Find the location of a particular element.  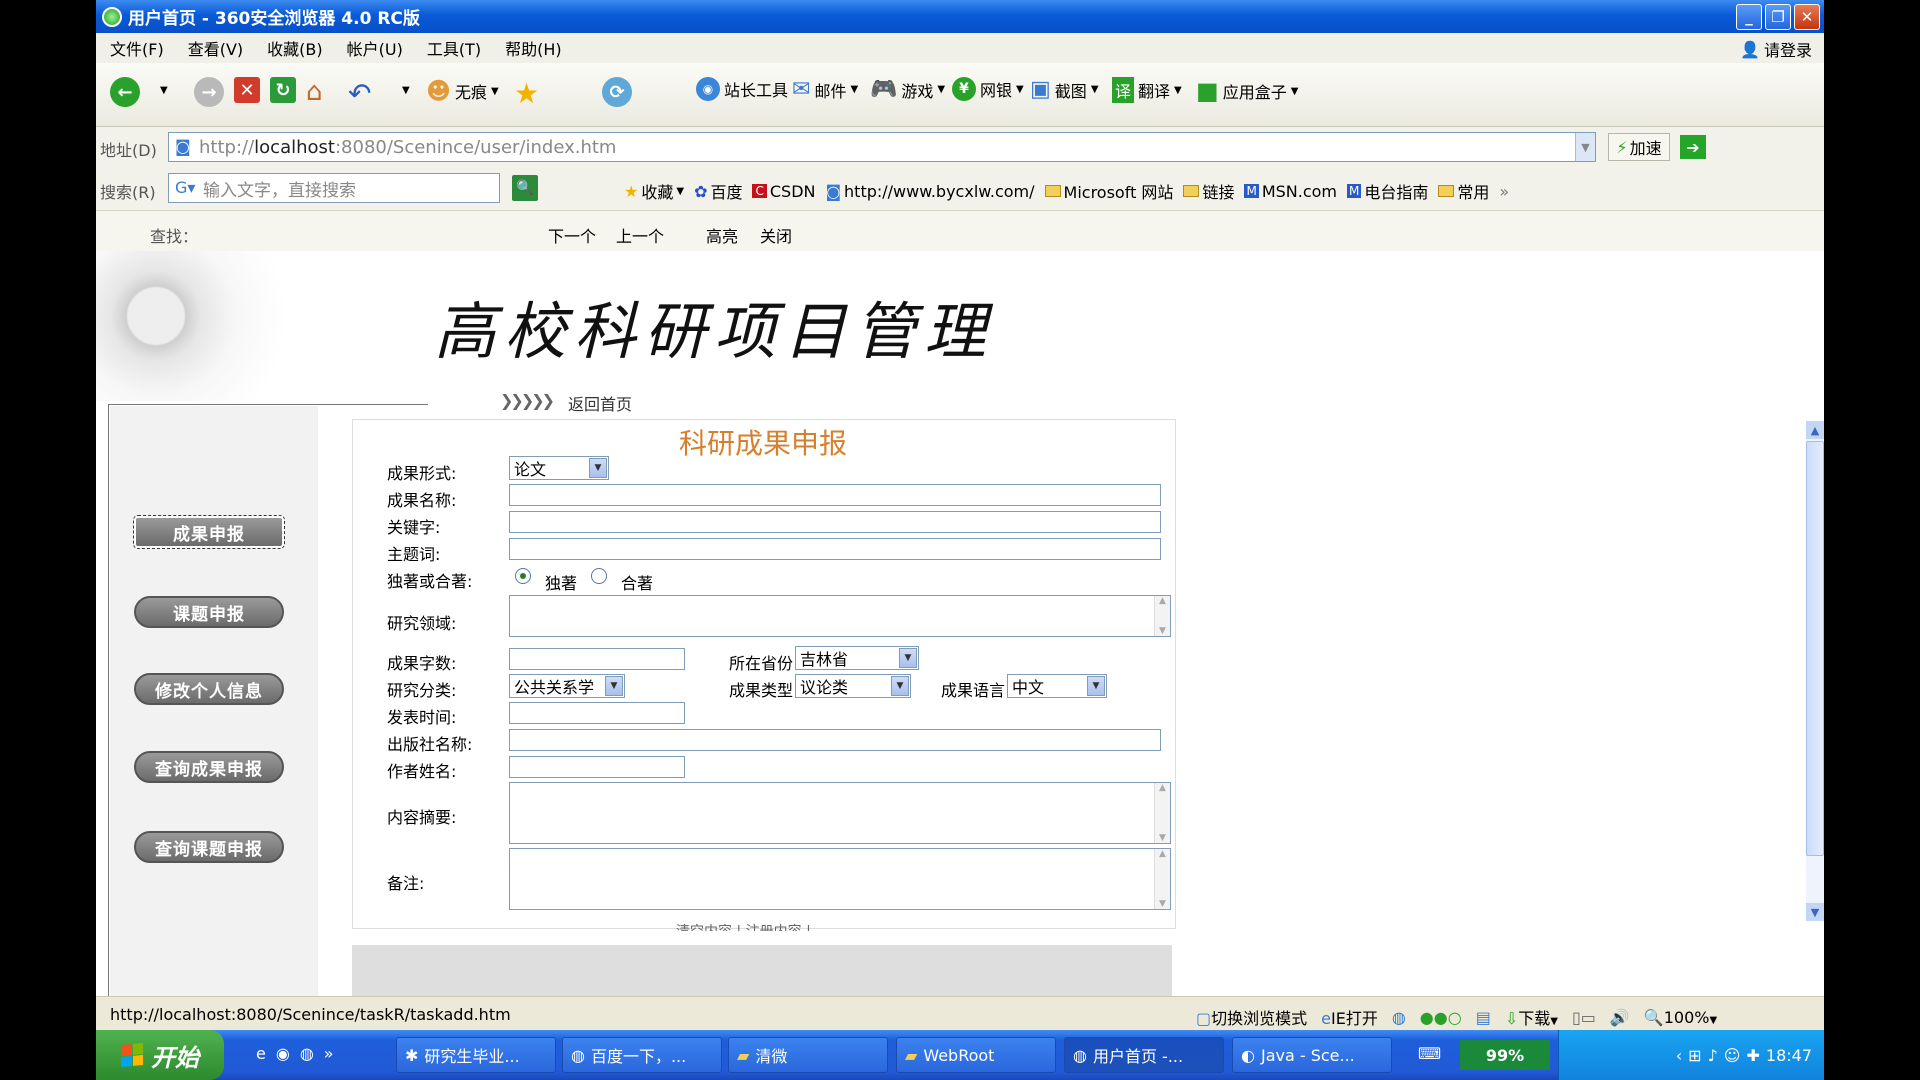

sidebar-item-edit-profile: 修改个人信息 is located at coordinates (209, 689).